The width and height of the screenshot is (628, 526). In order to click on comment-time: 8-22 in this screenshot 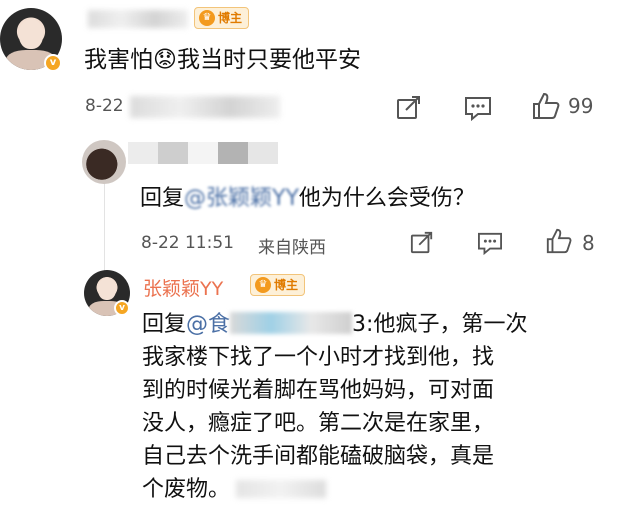, I will do `click(104, 106)`.